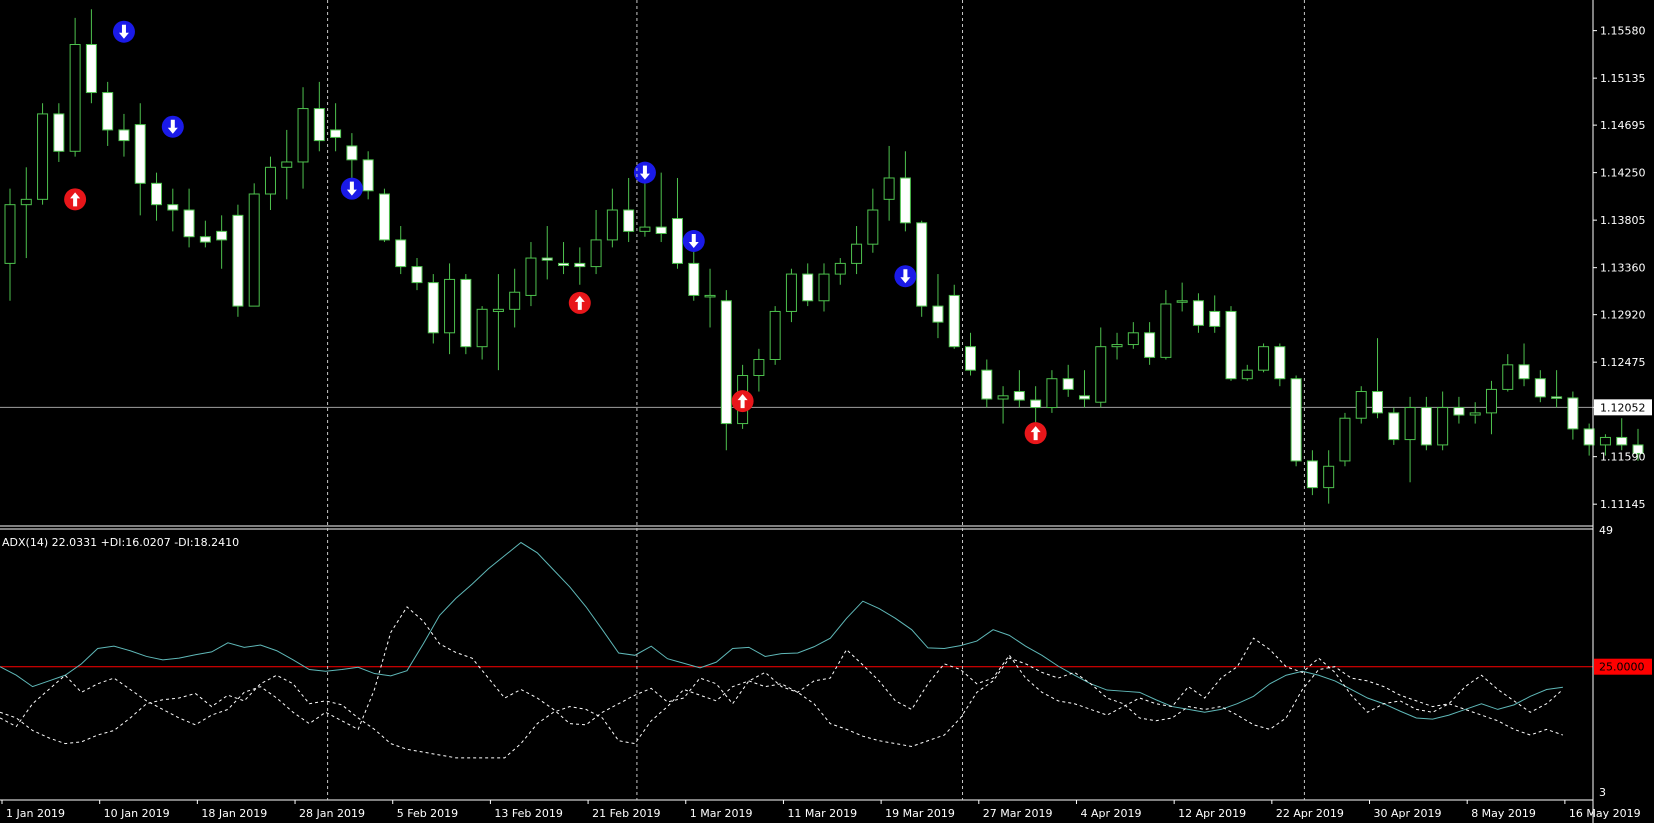 This screenshot has width=1654, height=823. I want to click on series-di-line, so click(782, 708).